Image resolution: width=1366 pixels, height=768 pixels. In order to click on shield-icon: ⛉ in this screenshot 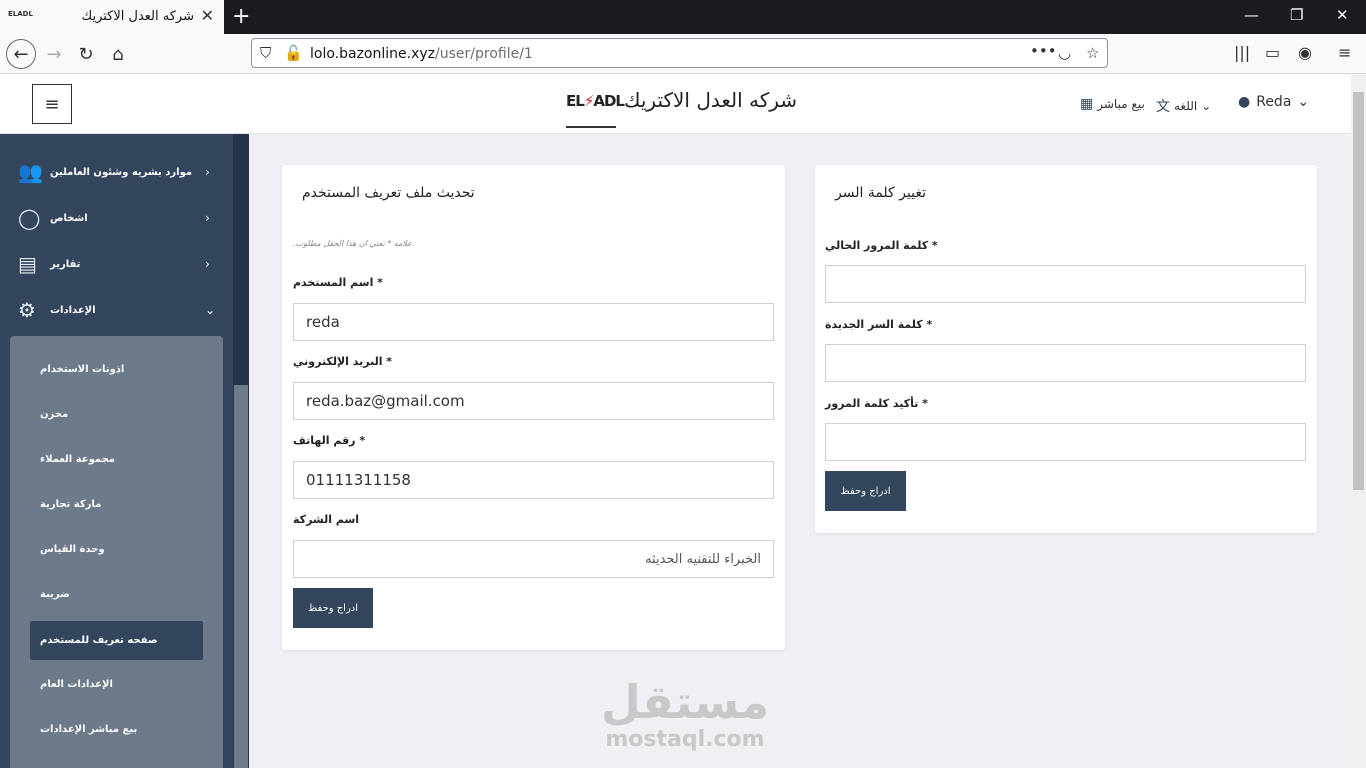, I will do `click(265, 53)`.